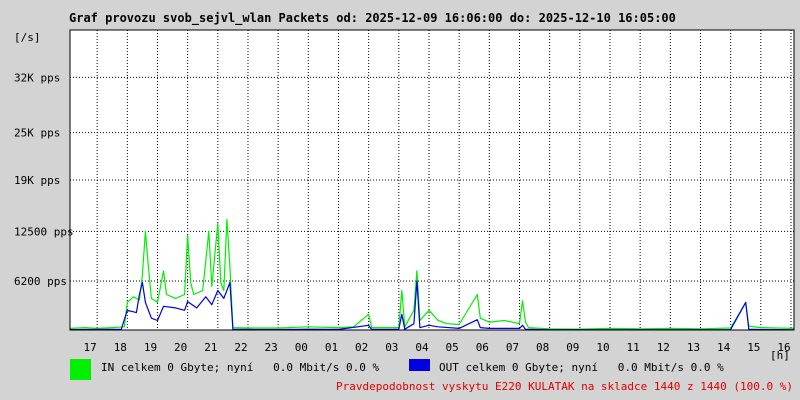 This screenshot has width=800, height=400. I want to click on x-axis-unit: [h], so click(780, 355).